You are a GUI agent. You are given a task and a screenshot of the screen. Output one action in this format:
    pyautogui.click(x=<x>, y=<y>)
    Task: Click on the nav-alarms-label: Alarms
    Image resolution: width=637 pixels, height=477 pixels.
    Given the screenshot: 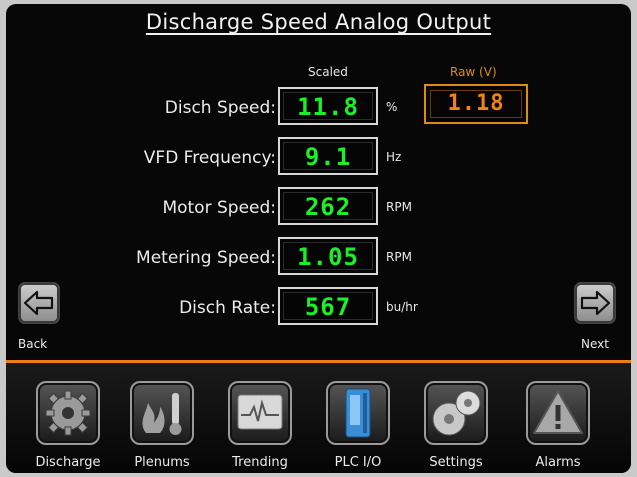 What is the action you would take?
    pyautogui.click(x=558, y=462)
    